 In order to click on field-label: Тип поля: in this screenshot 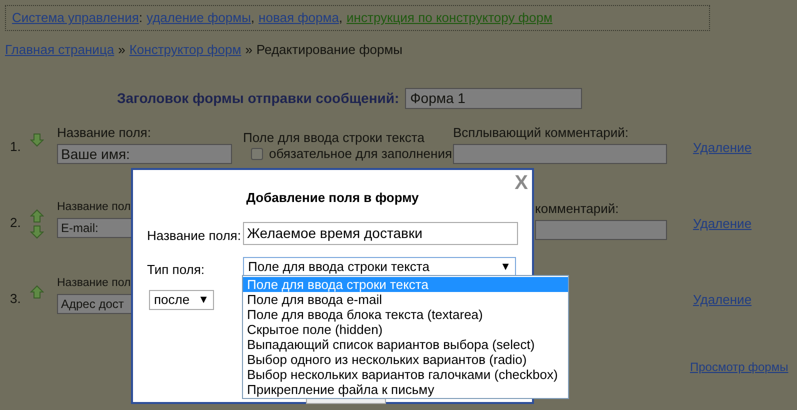, I will do `click(176, 270)`.